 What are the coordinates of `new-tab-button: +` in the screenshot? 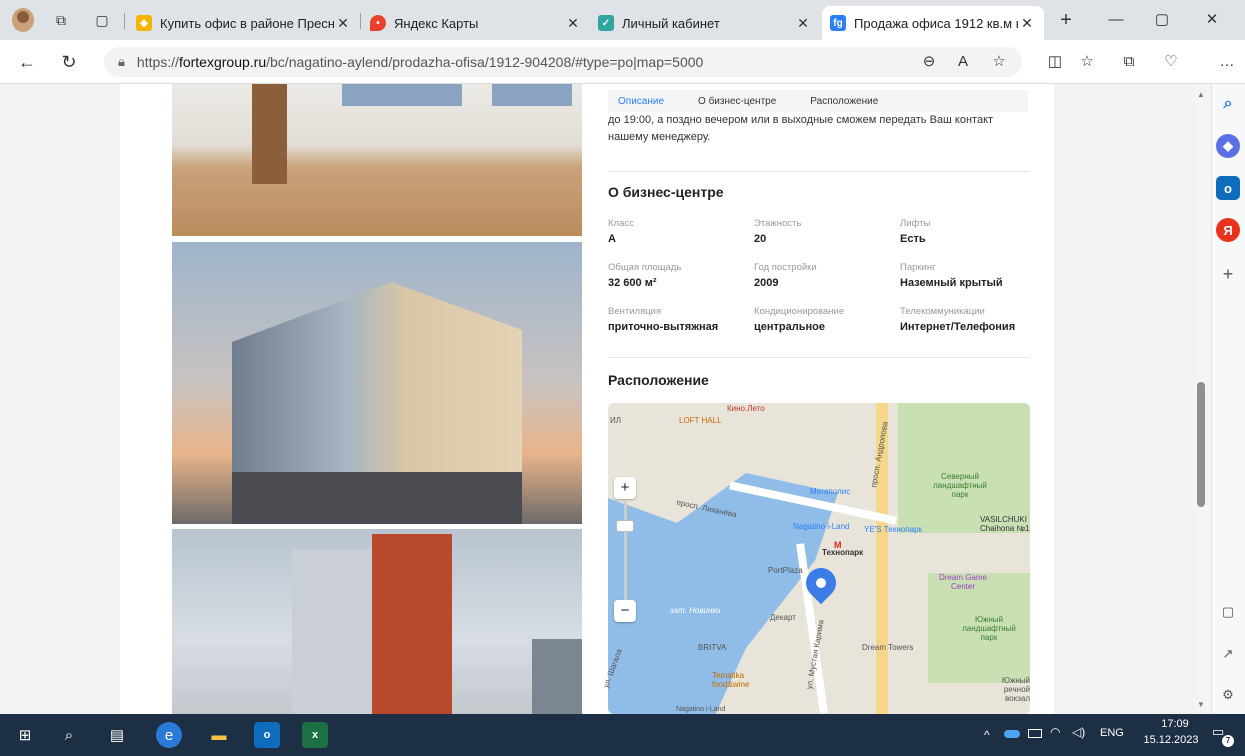 It's located at (1066, 20).